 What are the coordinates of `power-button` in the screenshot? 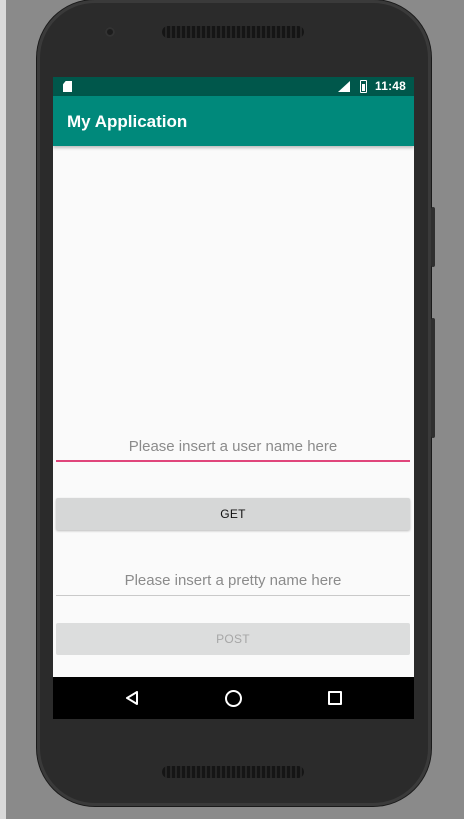 It's located at (433, 378).